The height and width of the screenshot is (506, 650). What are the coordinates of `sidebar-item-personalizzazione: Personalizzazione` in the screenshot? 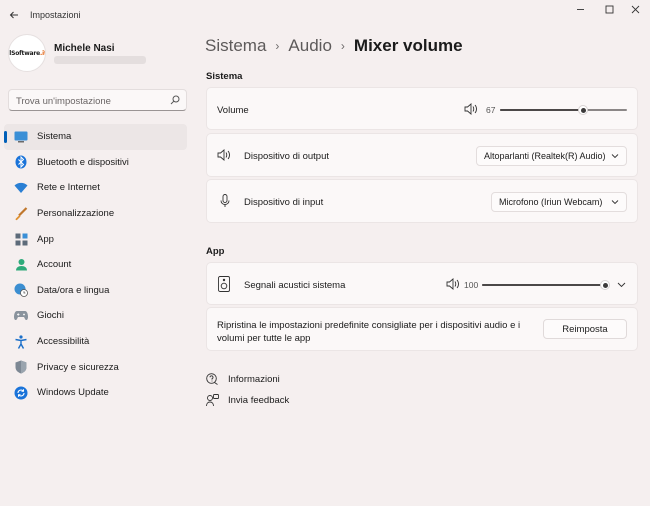 It's located at (95, 214).